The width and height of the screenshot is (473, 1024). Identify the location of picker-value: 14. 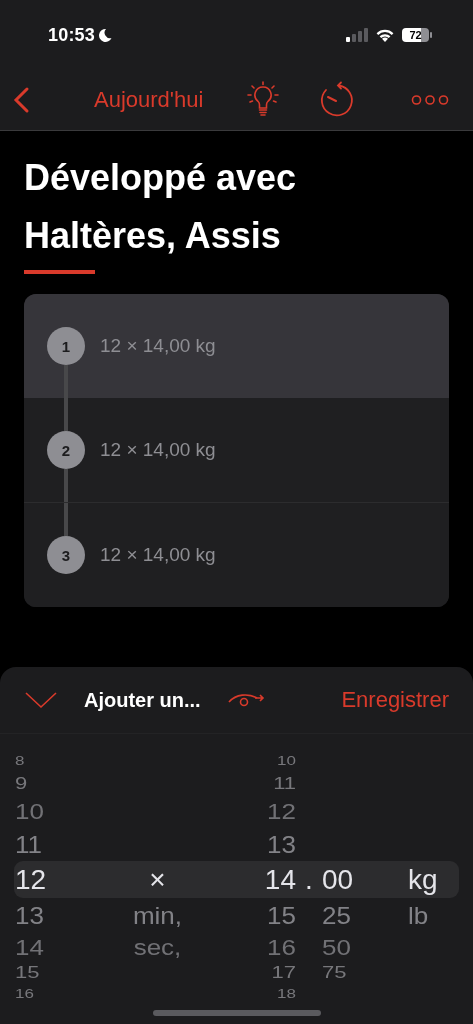
(29, 946).